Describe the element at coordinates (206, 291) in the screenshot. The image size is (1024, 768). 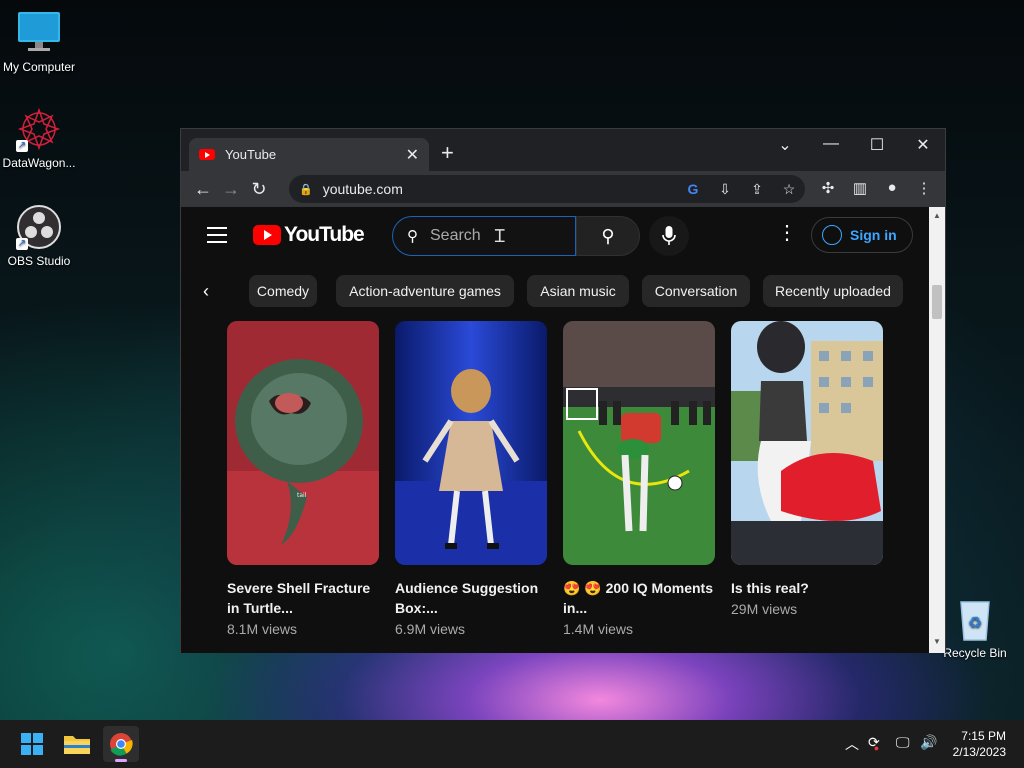
I see `chevron-left-icon: ‹` at that location.